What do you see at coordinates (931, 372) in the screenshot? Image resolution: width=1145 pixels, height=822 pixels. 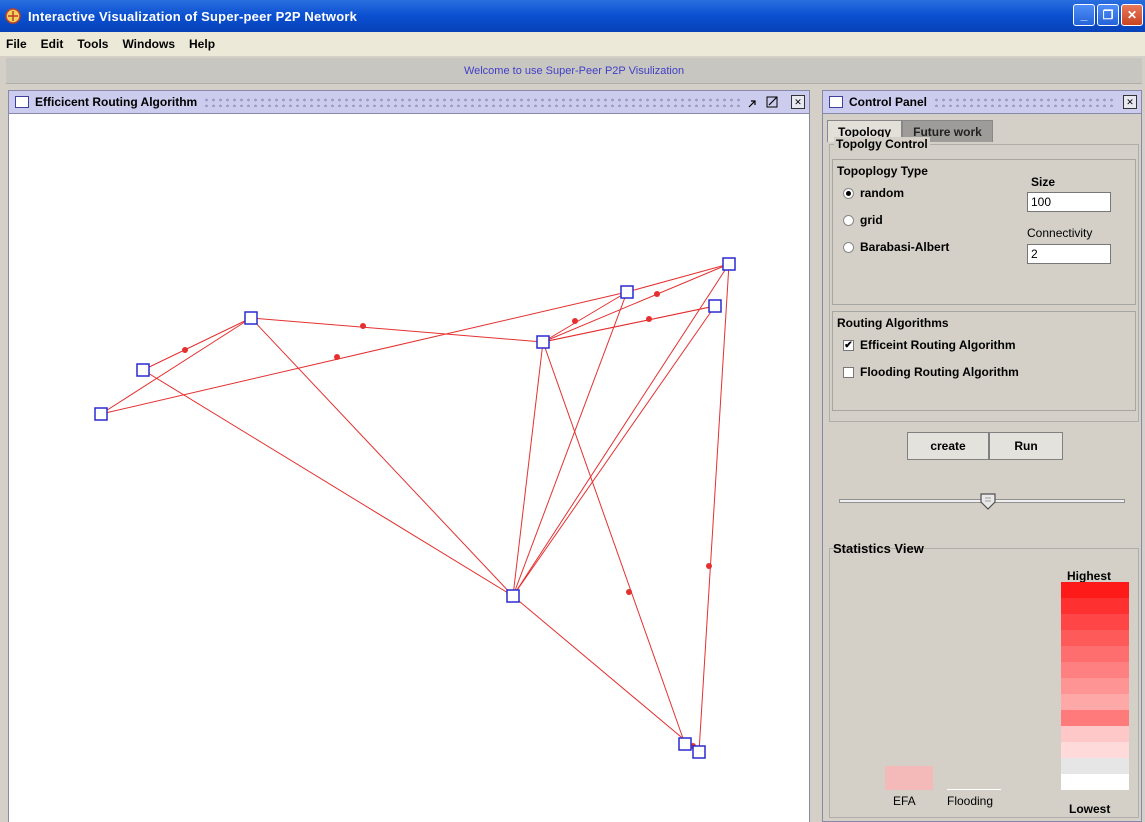 I see `checkbox-flooding-routing: Flooding Routing Algorithm` at bounding box center [931, 372].